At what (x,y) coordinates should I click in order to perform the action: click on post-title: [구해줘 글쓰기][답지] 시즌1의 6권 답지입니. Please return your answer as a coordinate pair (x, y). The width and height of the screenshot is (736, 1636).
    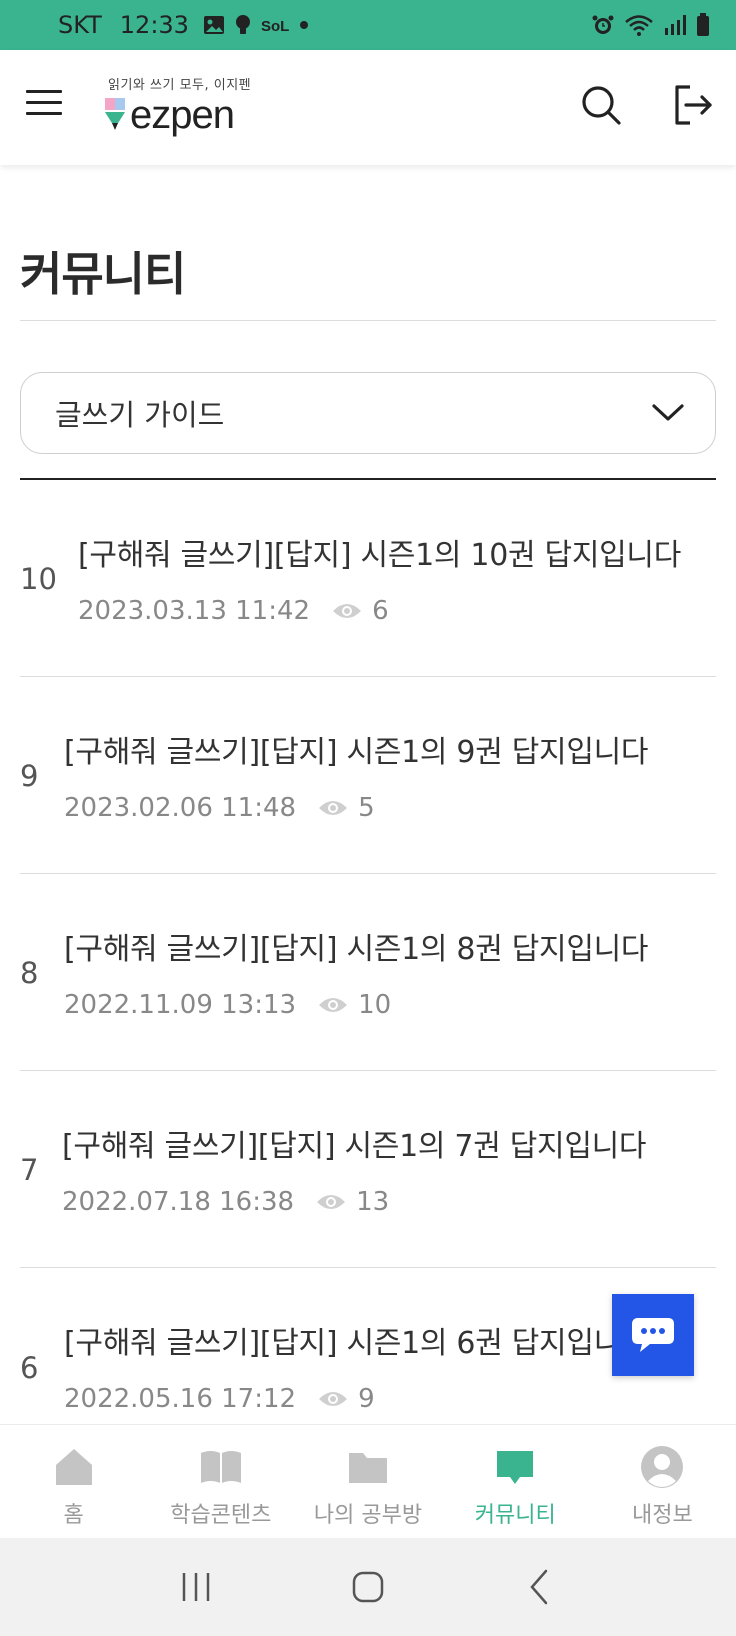
    Looking at the image, I should click on (342, 1340).